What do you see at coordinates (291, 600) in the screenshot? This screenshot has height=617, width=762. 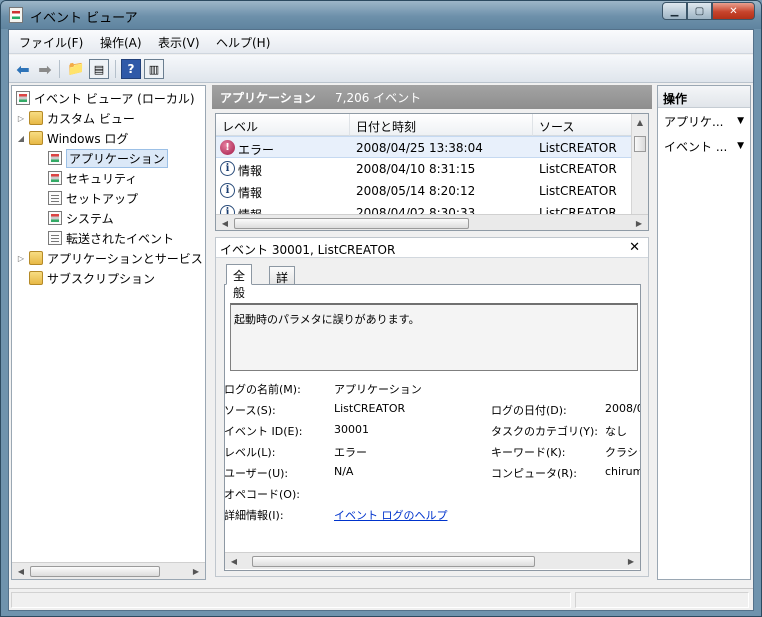 I see `status-cell` at bounding box center [291, 600].